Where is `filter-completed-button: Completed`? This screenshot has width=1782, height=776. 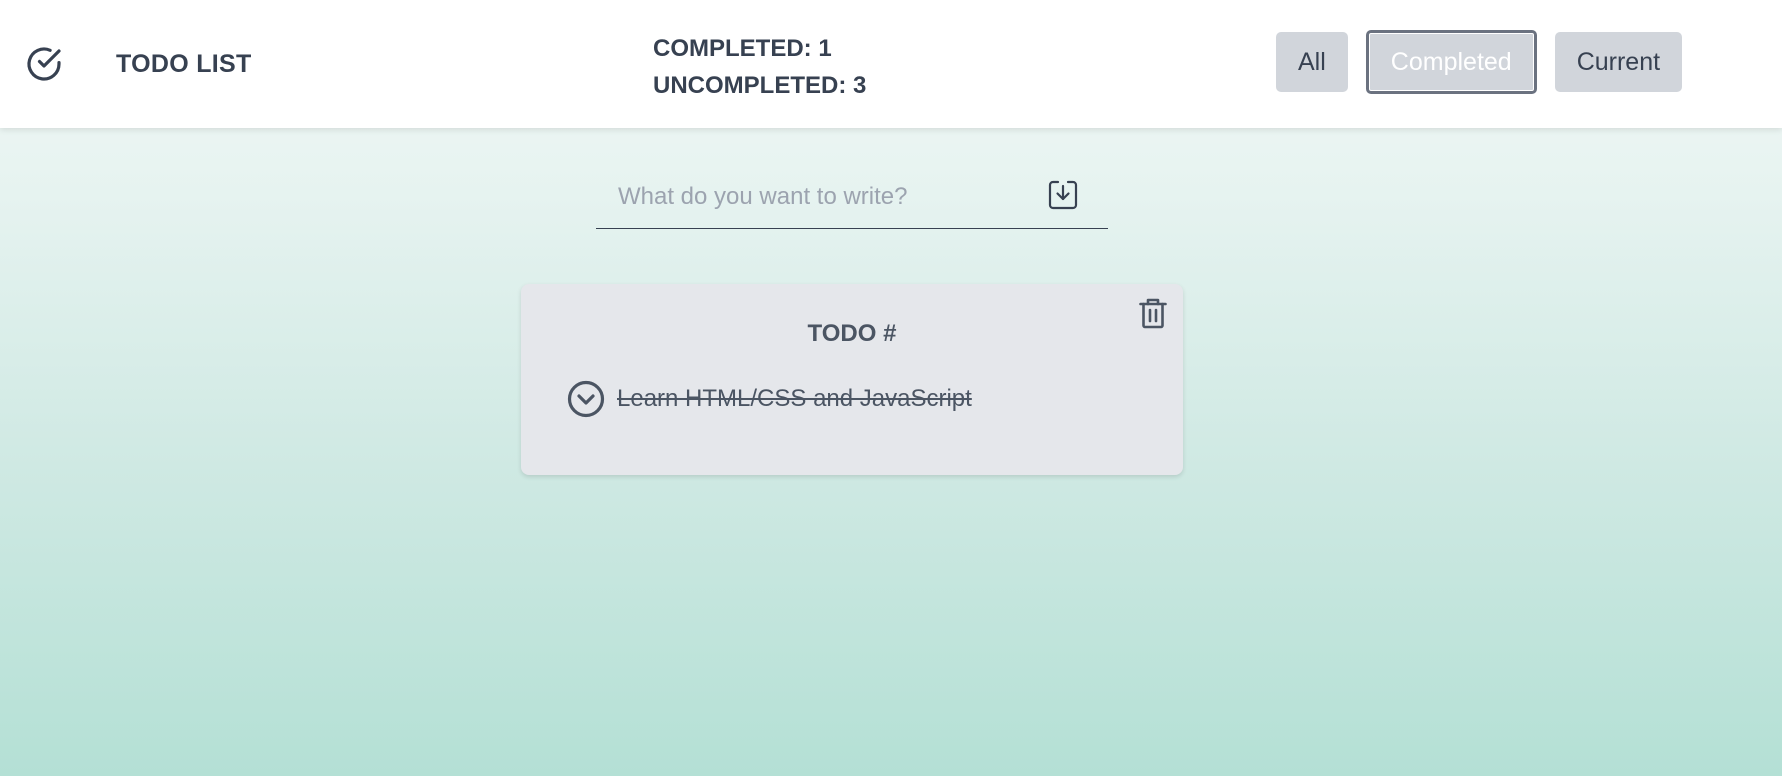
filter-completed-button: Completed is located at coordinates (1451, 62).